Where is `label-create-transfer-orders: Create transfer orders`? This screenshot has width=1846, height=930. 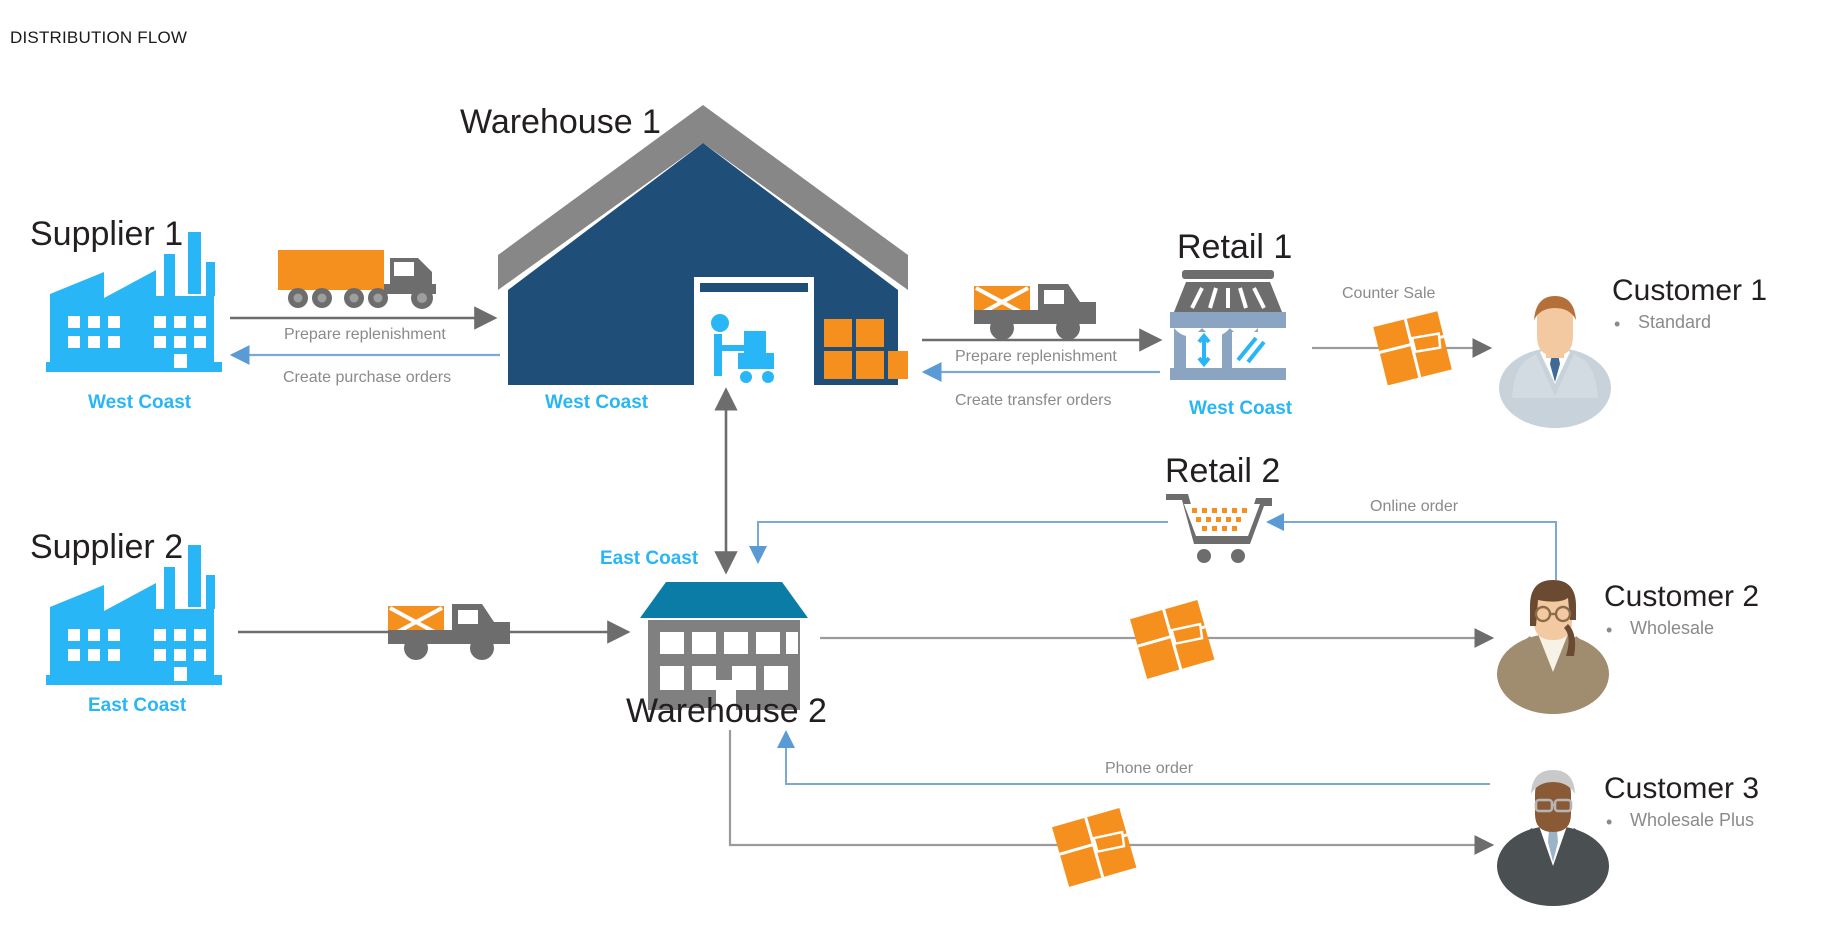
label-create-transfer-orders: Create transfer orders is located at coordinates (1033, 400).